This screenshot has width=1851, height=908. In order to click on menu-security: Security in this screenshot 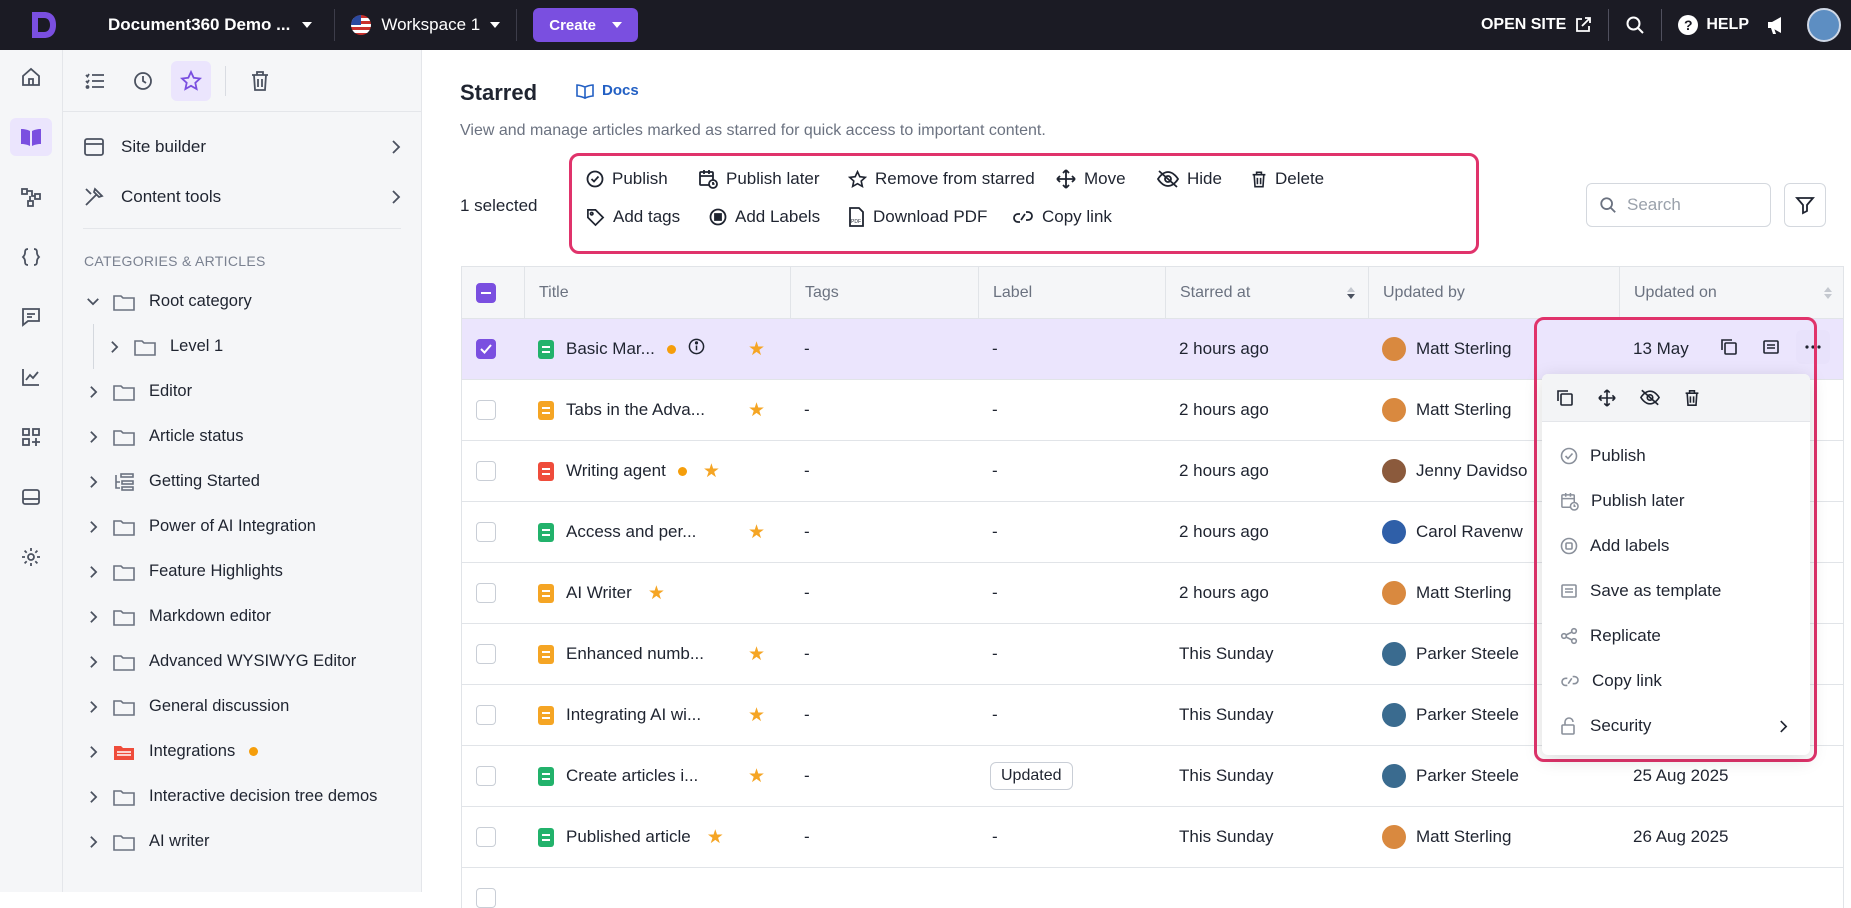, I will do `click(1676, 726)`.